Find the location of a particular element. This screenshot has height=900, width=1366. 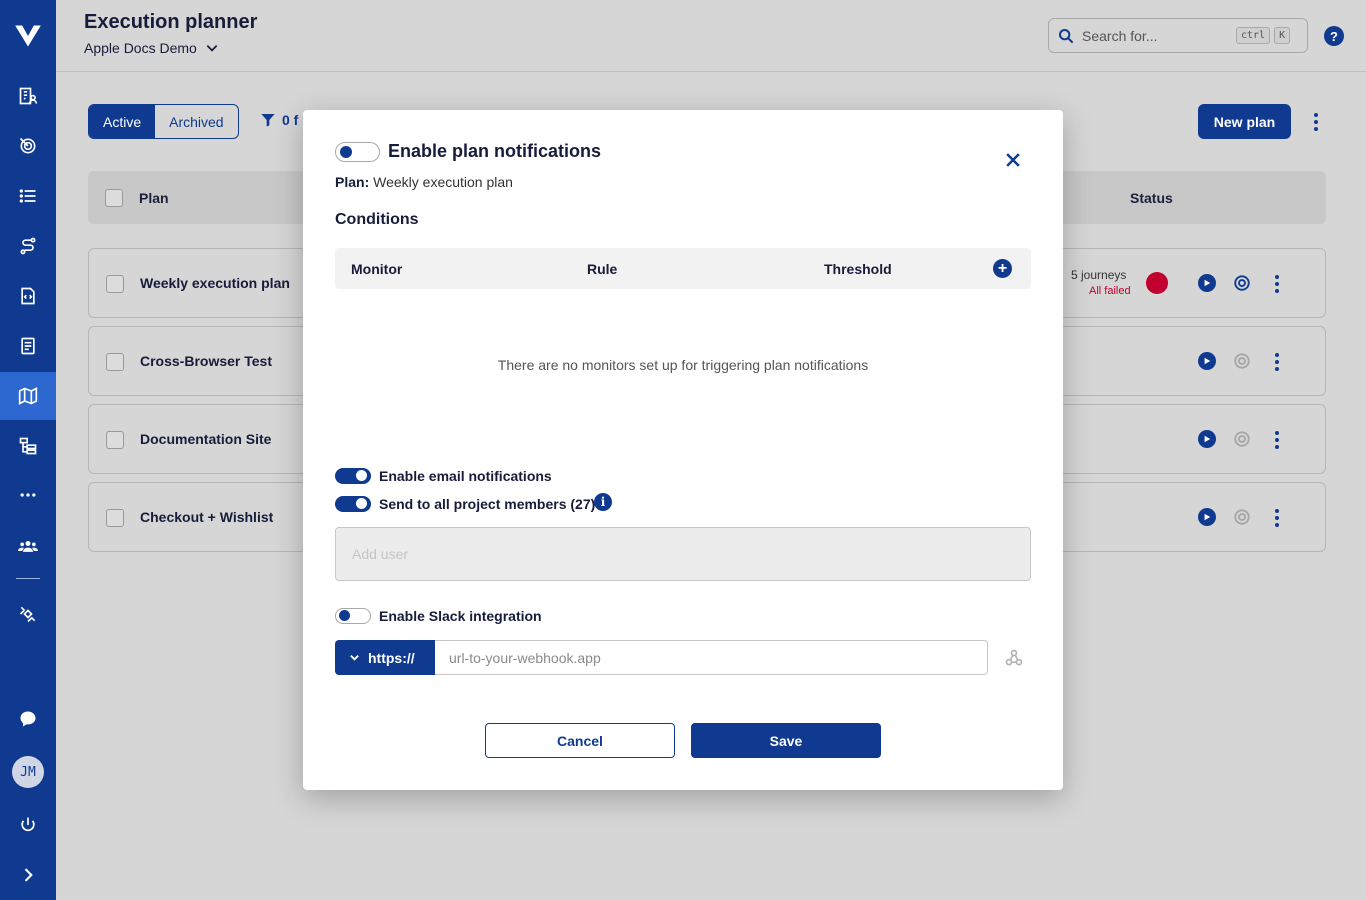

chevron-down-icon is located at coordinates (354, 658).